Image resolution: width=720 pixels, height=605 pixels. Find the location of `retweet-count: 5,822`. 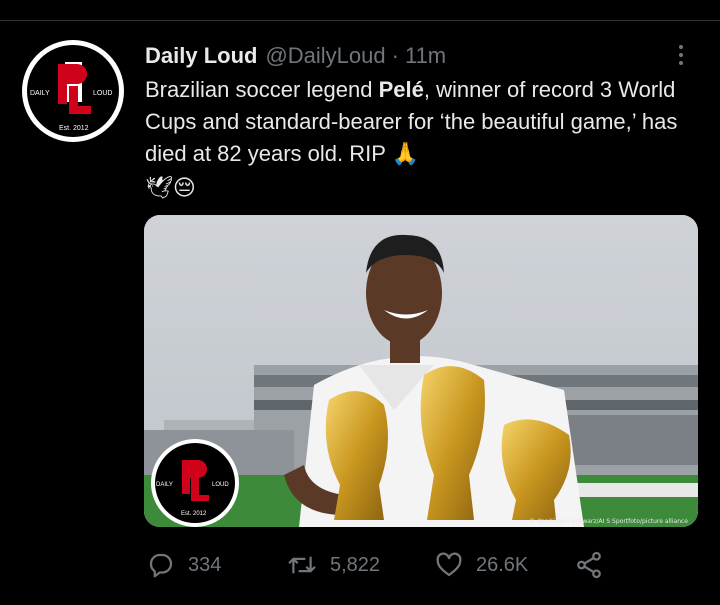

retweet-count: 5,822 is located at coordinates (355, 564).